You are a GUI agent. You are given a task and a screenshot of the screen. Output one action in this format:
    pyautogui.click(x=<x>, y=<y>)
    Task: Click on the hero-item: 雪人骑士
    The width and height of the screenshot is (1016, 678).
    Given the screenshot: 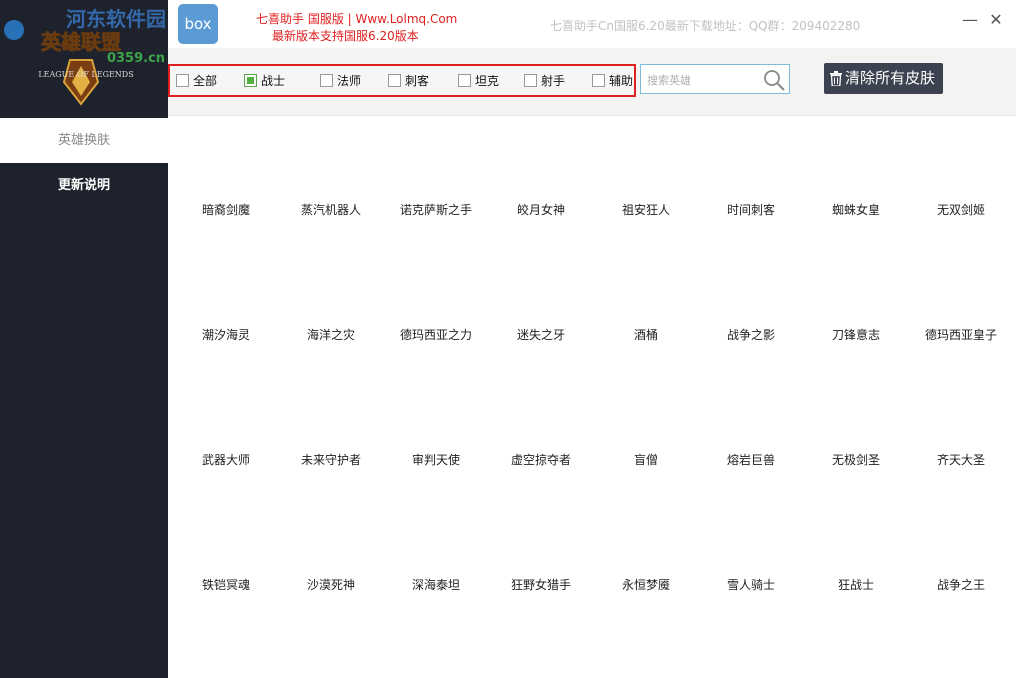 What is the action you would take?
    pyautogui.click(x=751, y=584)
    